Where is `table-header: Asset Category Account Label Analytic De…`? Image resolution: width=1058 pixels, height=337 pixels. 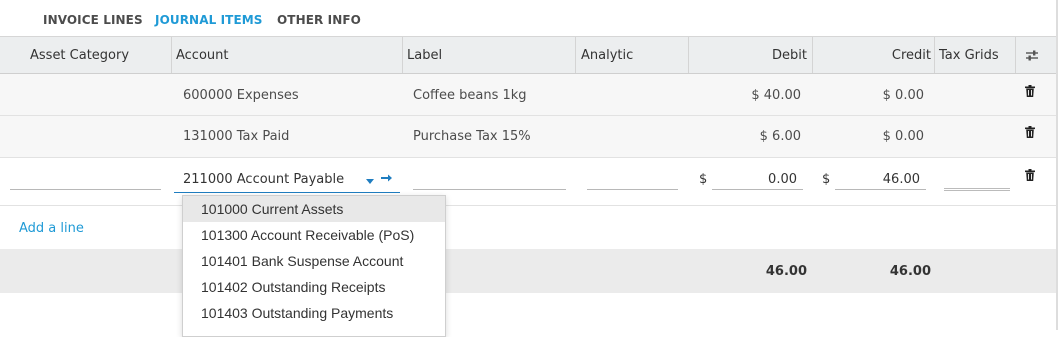
table-header: Asset Category Account Label Analytic De… is located at coordinates (528, 55).